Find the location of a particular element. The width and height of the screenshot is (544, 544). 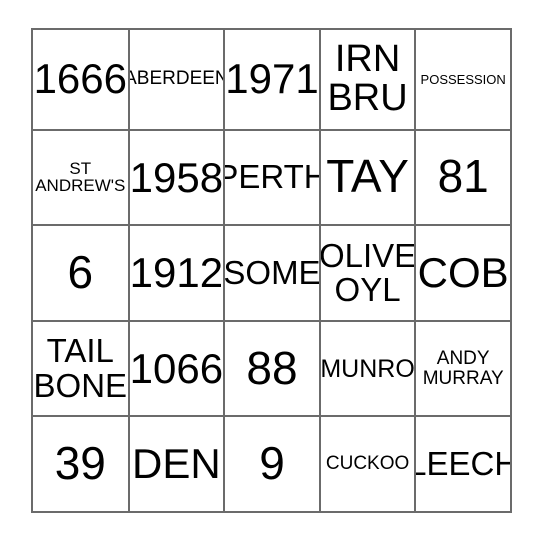

bingo-cell-label: 88 is located at coordinates (272, 367).